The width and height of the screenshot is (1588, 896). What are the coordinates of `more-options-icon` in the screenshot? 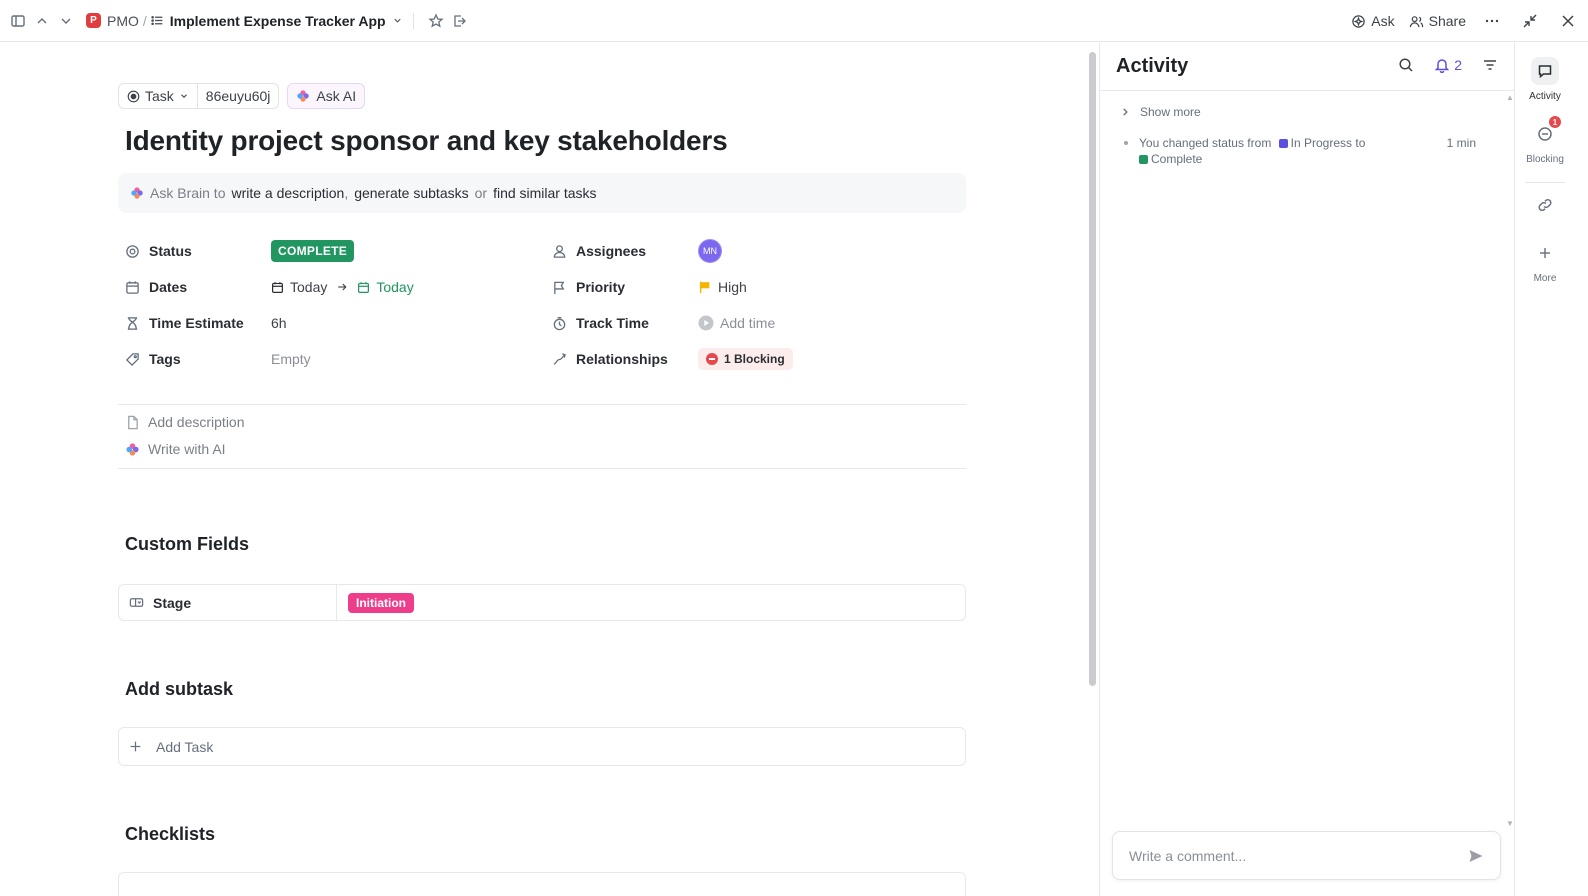 It's located at (1492, 21).